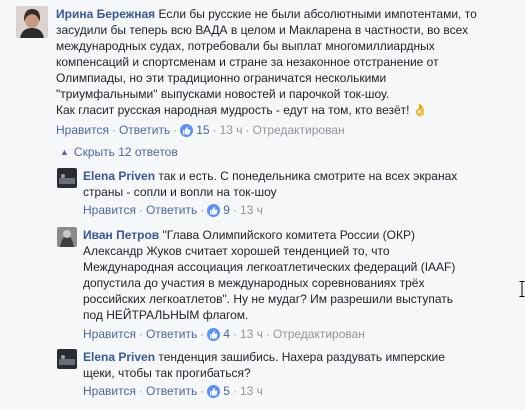 The width and height of the screenshot is (525, 410). I want to click on triangle-up-icon: ▲, so click(64, 152).